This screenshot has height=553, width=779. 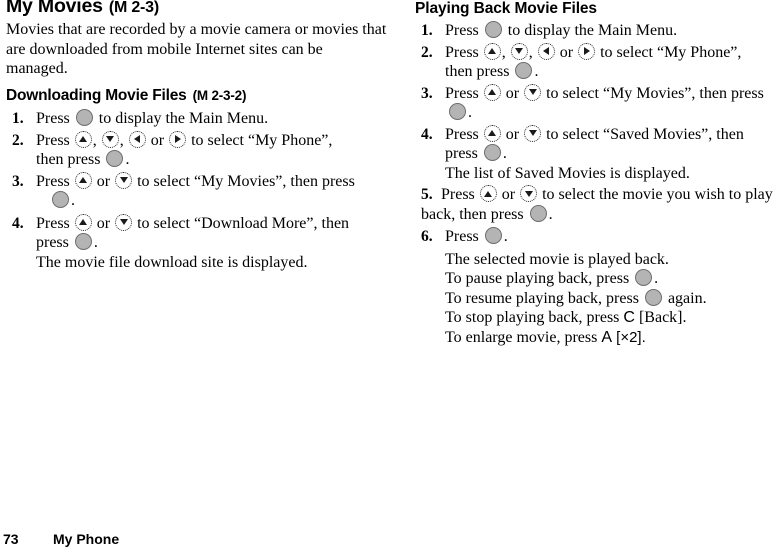 I want to click on playback-note-pause: To pause playing back, press ., so click(x=612, y=279).